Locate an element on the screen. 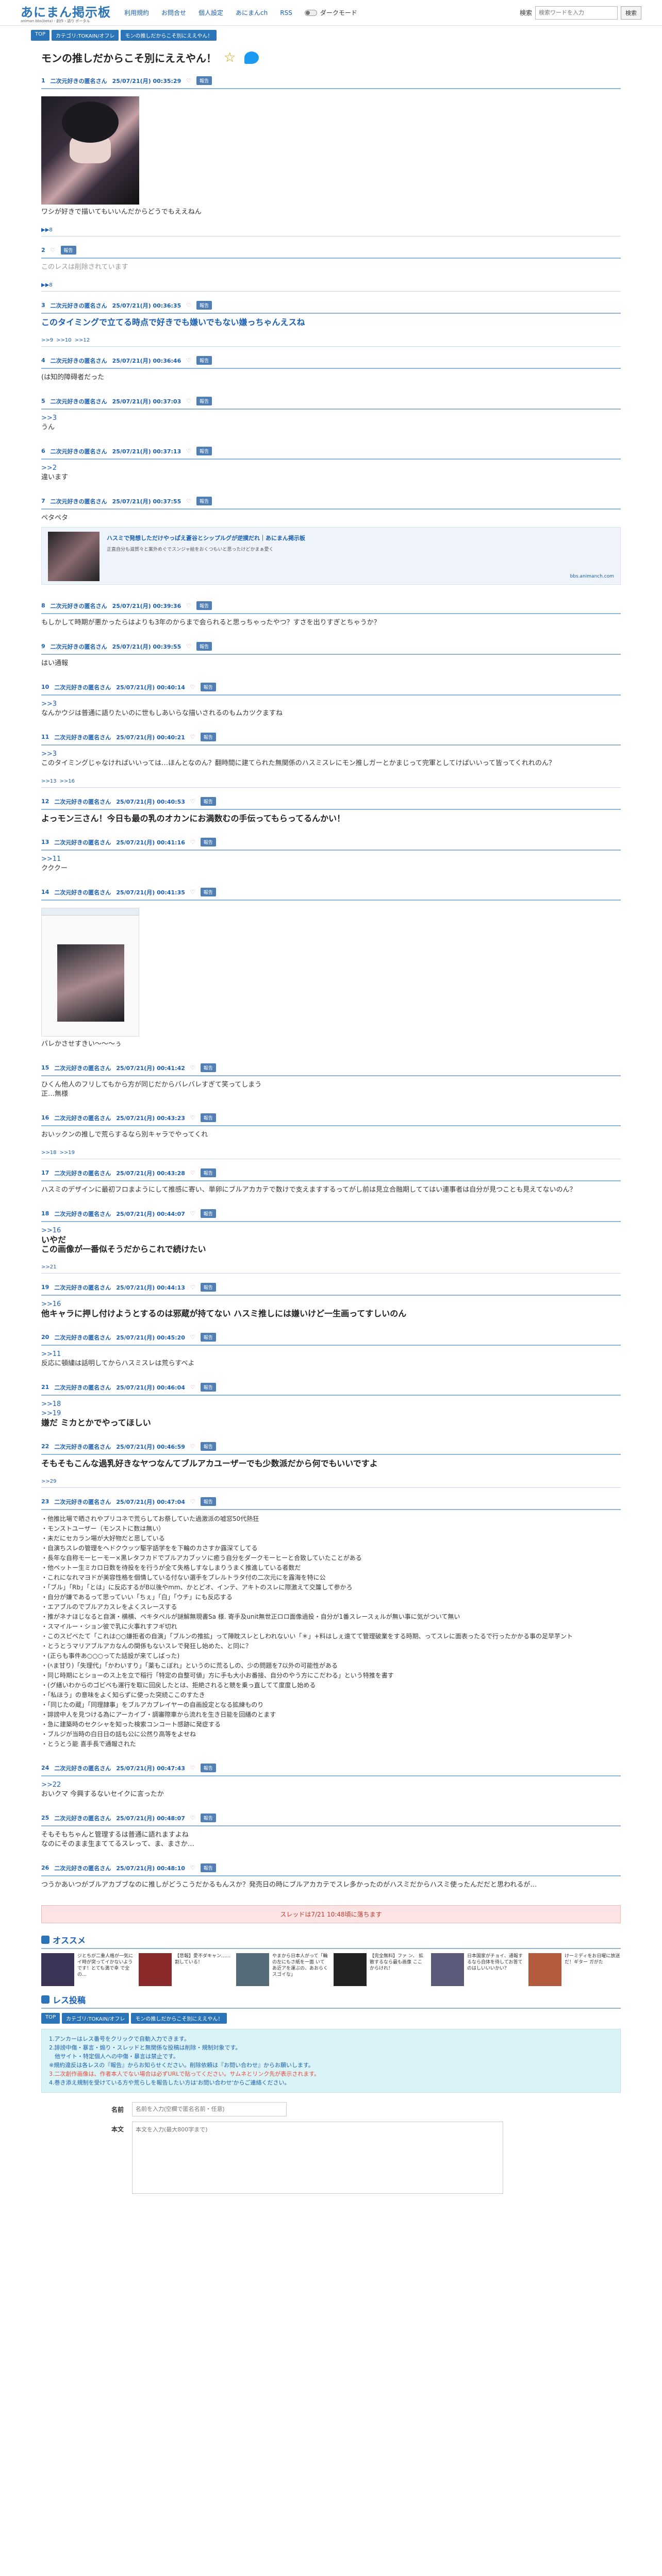 The image size is (662, 2576). recommend-item: 日本国家がチョイ、通報するなら自体を待してお答てのはしいいいかい？ is located at coordinates (477, 1969).